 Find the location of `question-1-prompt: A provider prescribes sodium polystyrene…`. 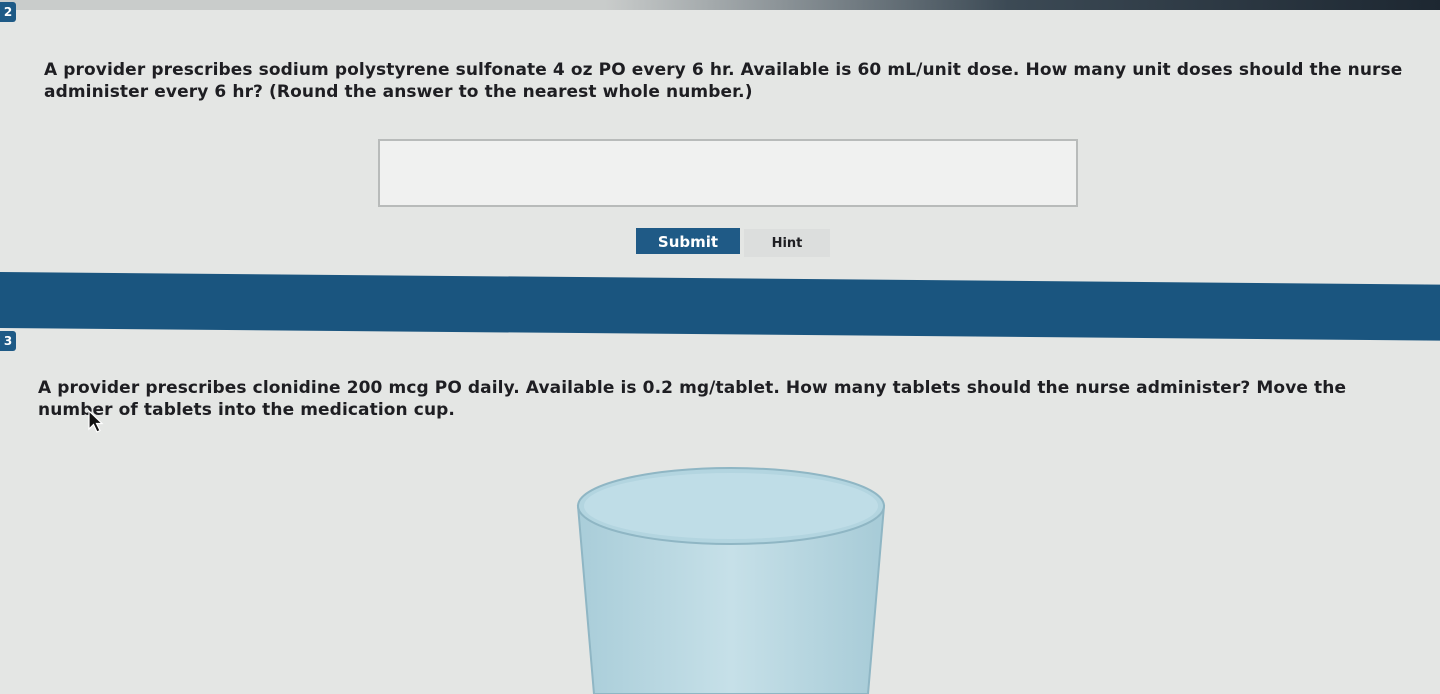

question-1-prompt: A provider prescribes sodium polystyrene… is located at coordinates (723, 81).